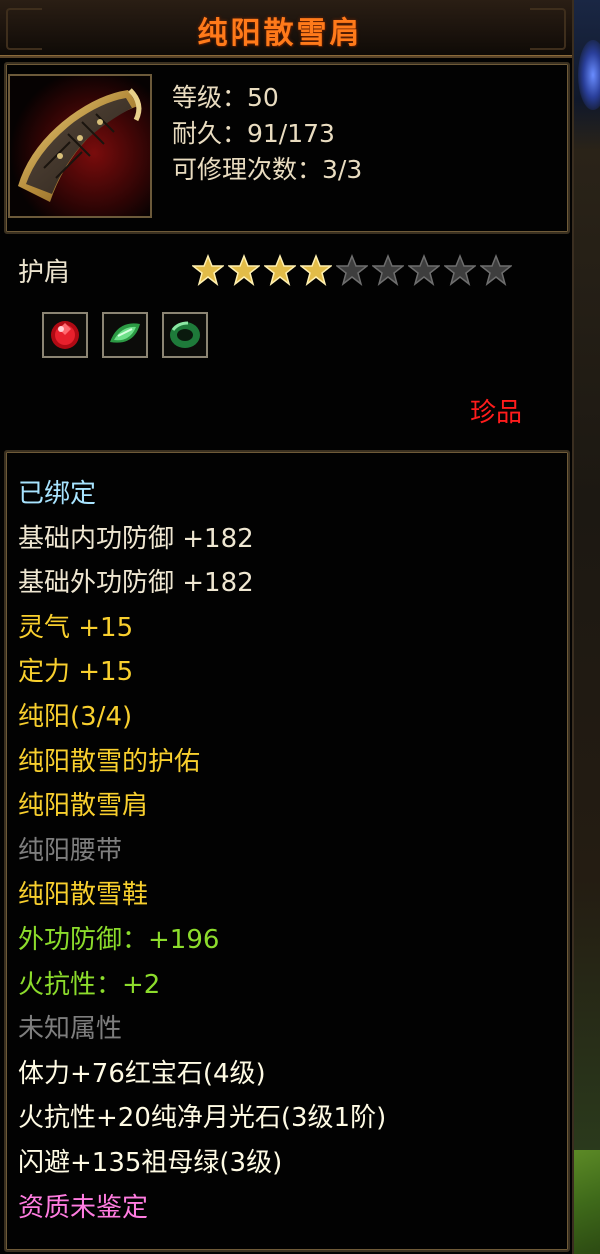 This screenshot has height=1254, width=600. I want to click on item-repair-count: 可修理次数：3/3, so click(267, 169).